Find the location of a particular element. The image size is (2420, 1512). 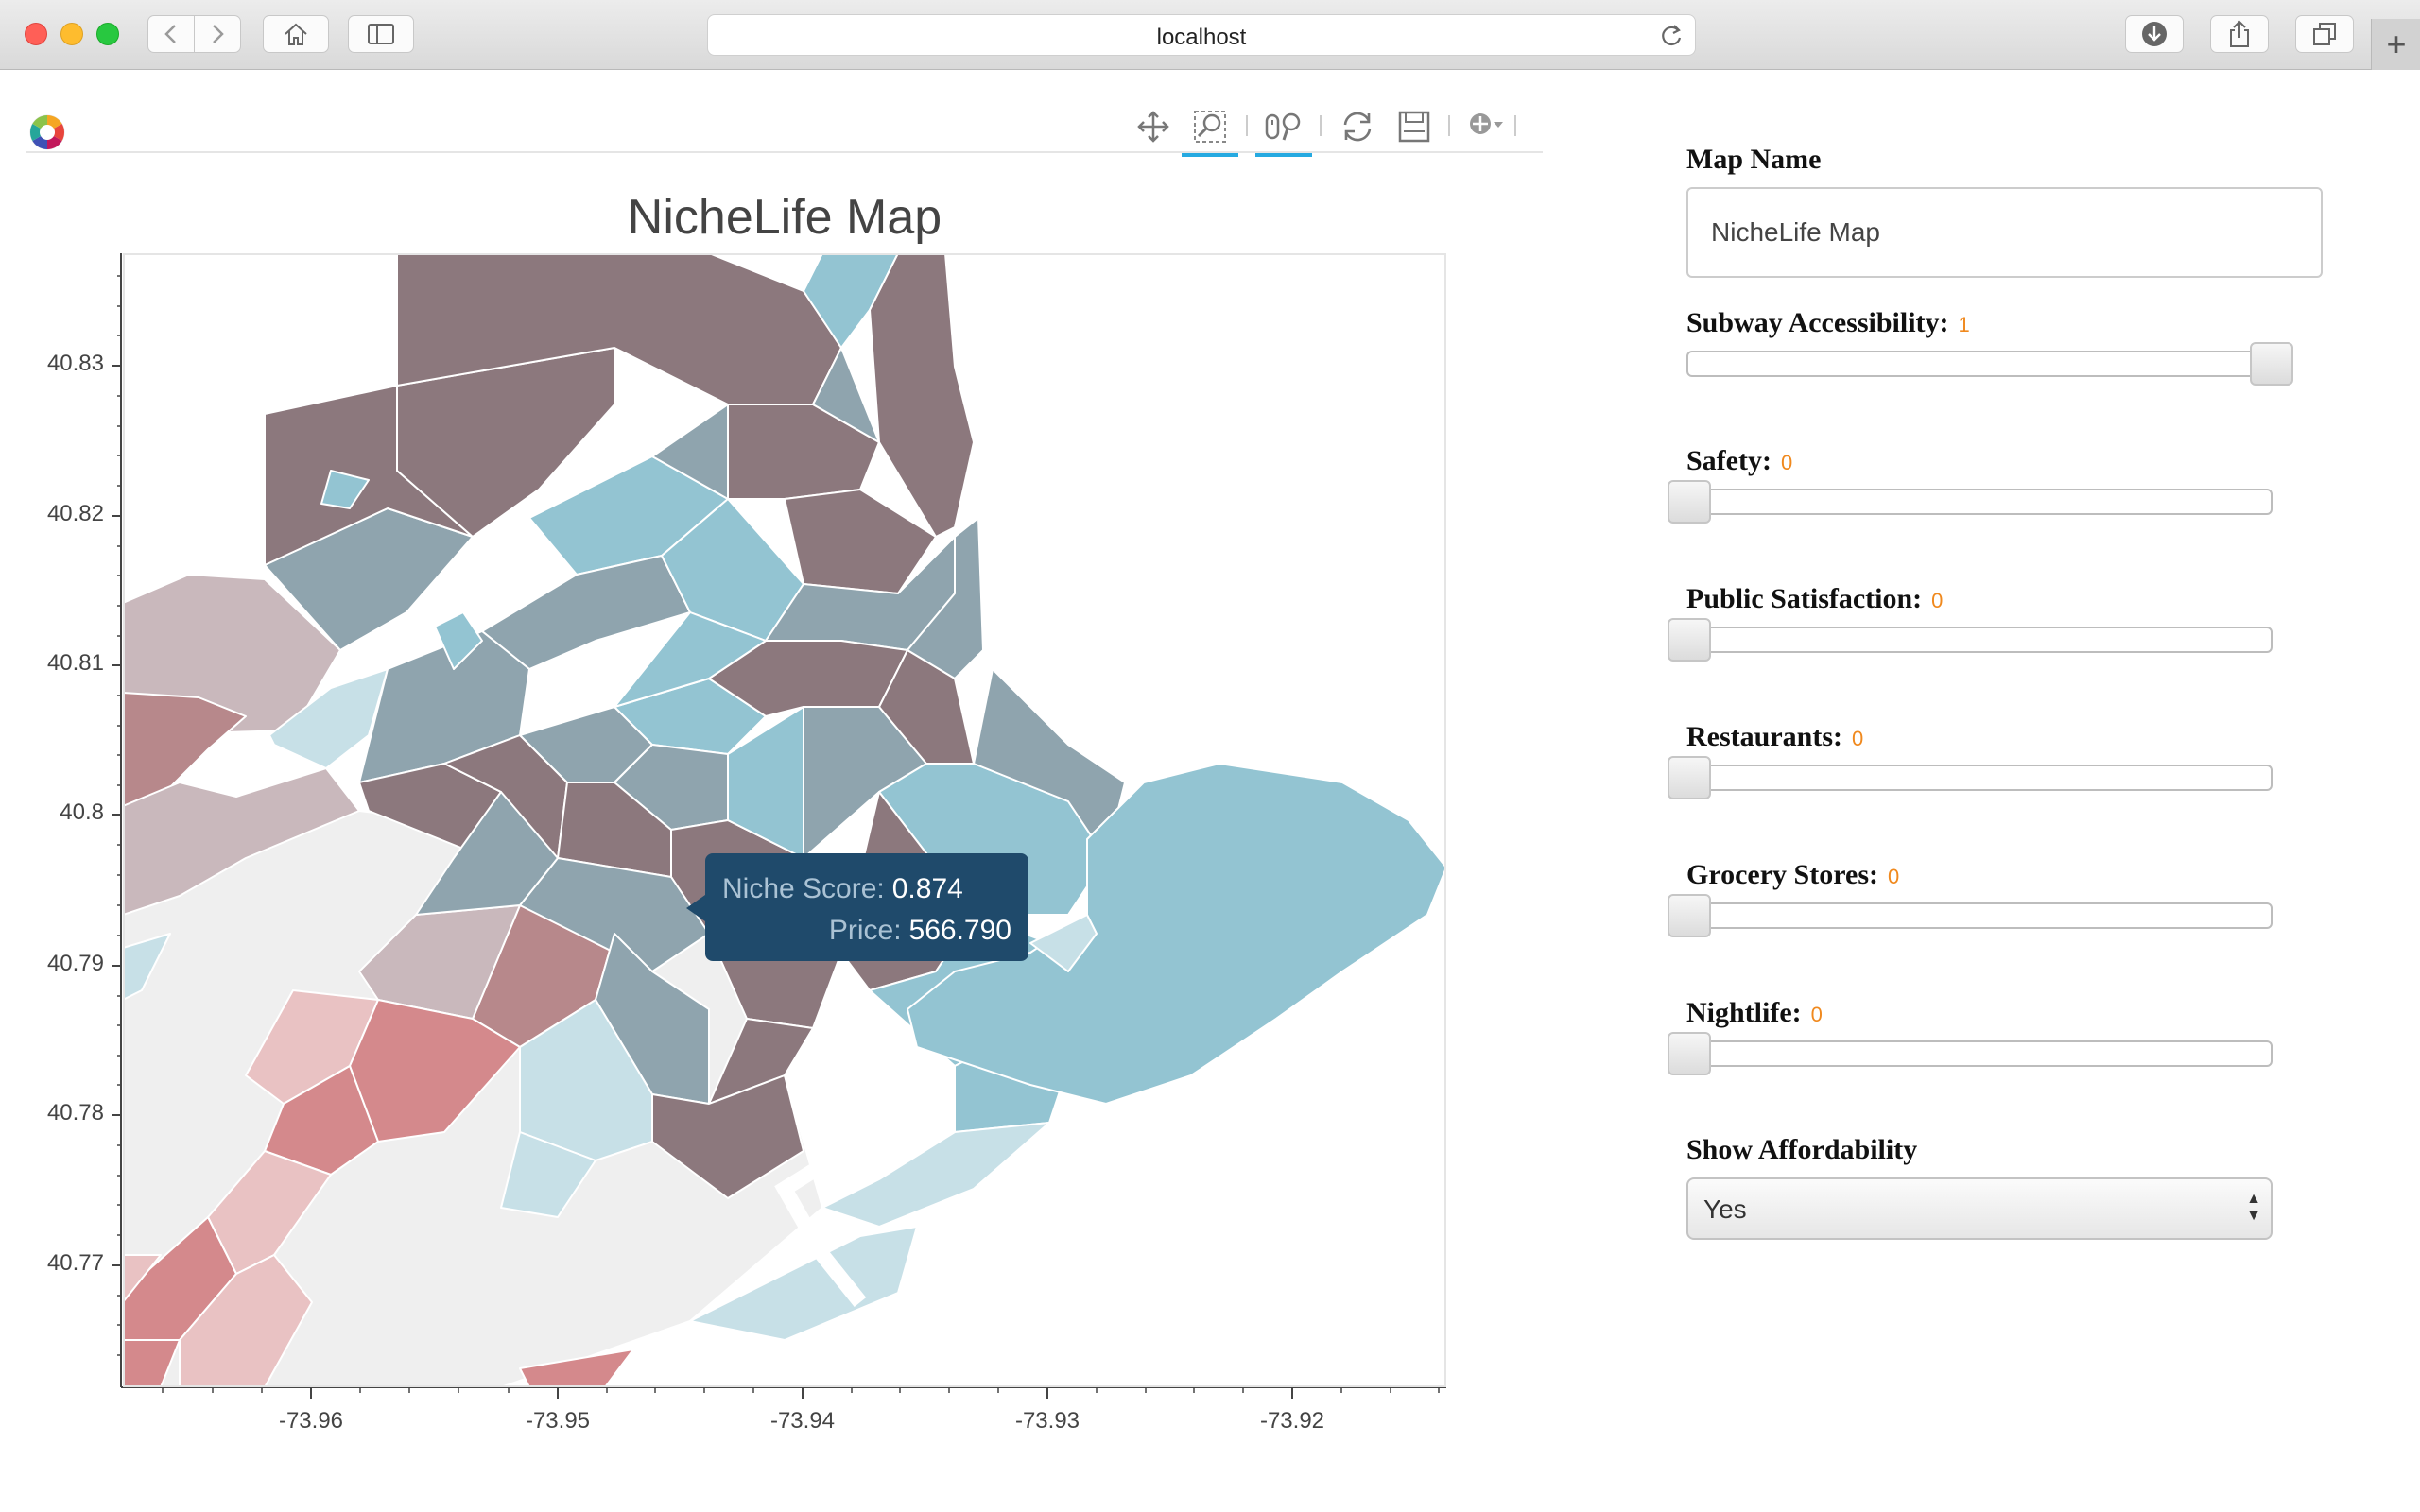

x-tick-label: -73.92 is located at coordinates (1292, 1421).